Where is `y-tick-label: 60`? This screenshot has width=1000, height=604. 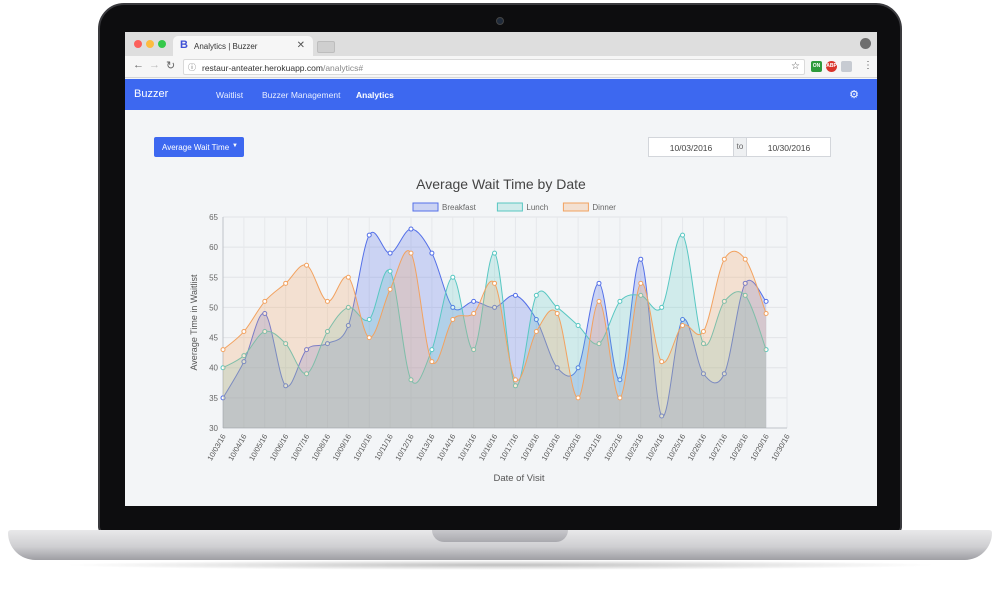
y-tick-label: 60 is located at coordinates (213, 247).